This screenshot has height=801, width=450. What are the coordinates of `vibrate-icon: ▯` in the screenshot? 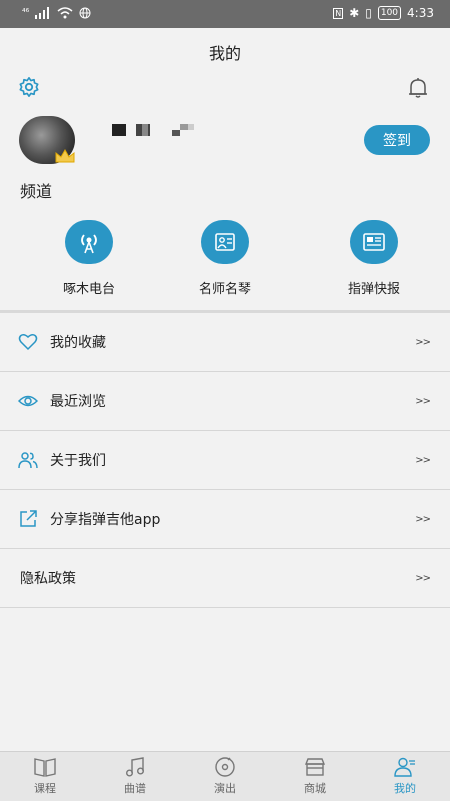 It's located at (368, 13).